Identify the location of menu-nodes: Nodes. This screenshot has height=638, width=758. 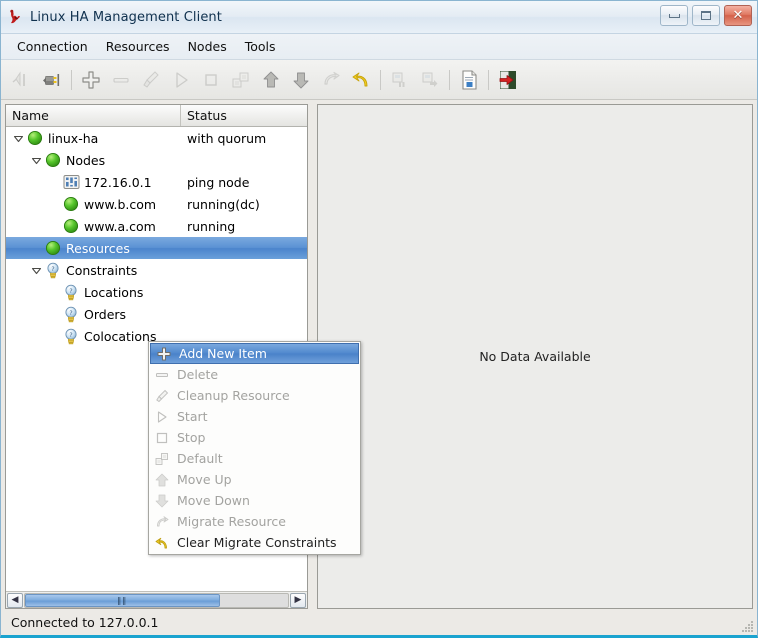
(207, 46).